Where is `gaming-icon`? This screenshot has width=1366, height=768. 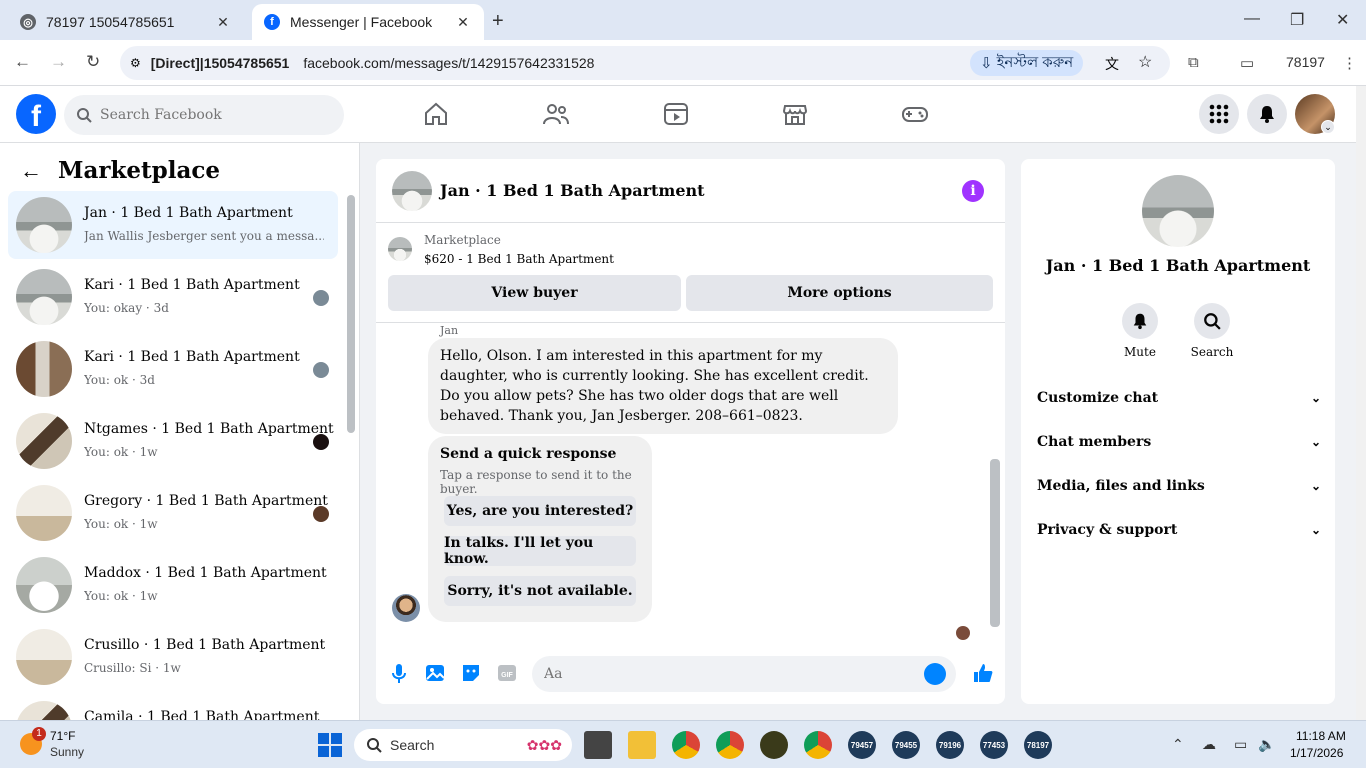 gaming-icon is located at coordinates (915, 114).